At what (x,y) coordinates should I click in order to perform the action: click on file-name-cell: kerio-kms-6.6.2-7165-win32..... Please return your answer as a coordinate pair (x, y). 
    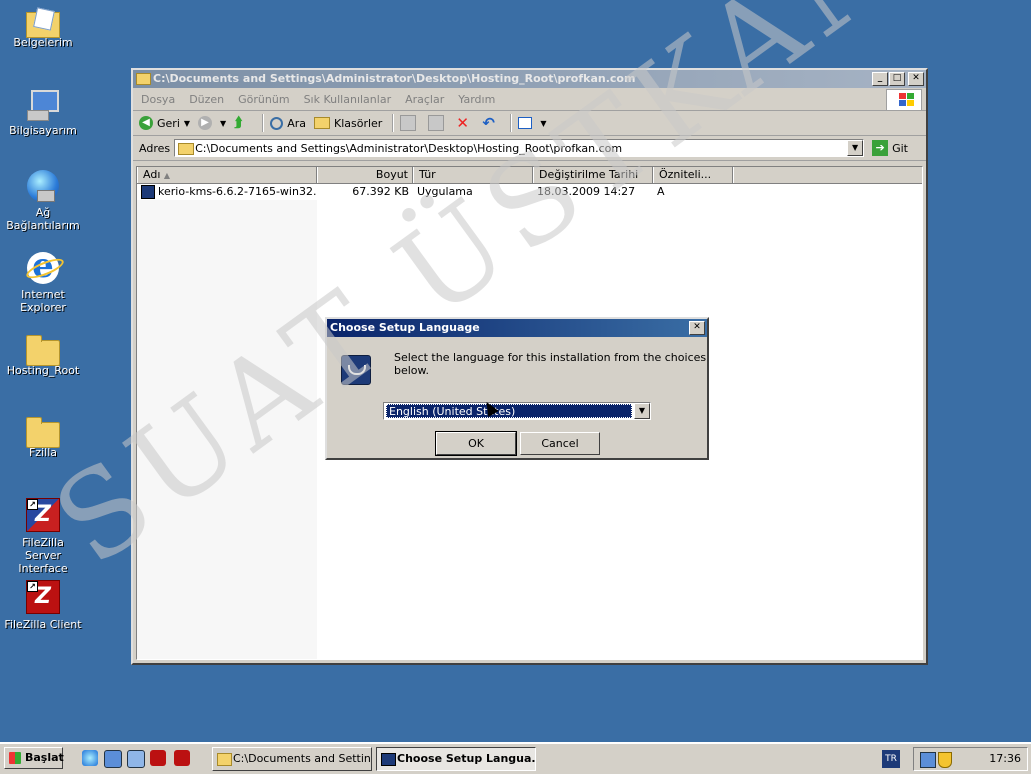
    Looking at the image, I should click on (227, 192).